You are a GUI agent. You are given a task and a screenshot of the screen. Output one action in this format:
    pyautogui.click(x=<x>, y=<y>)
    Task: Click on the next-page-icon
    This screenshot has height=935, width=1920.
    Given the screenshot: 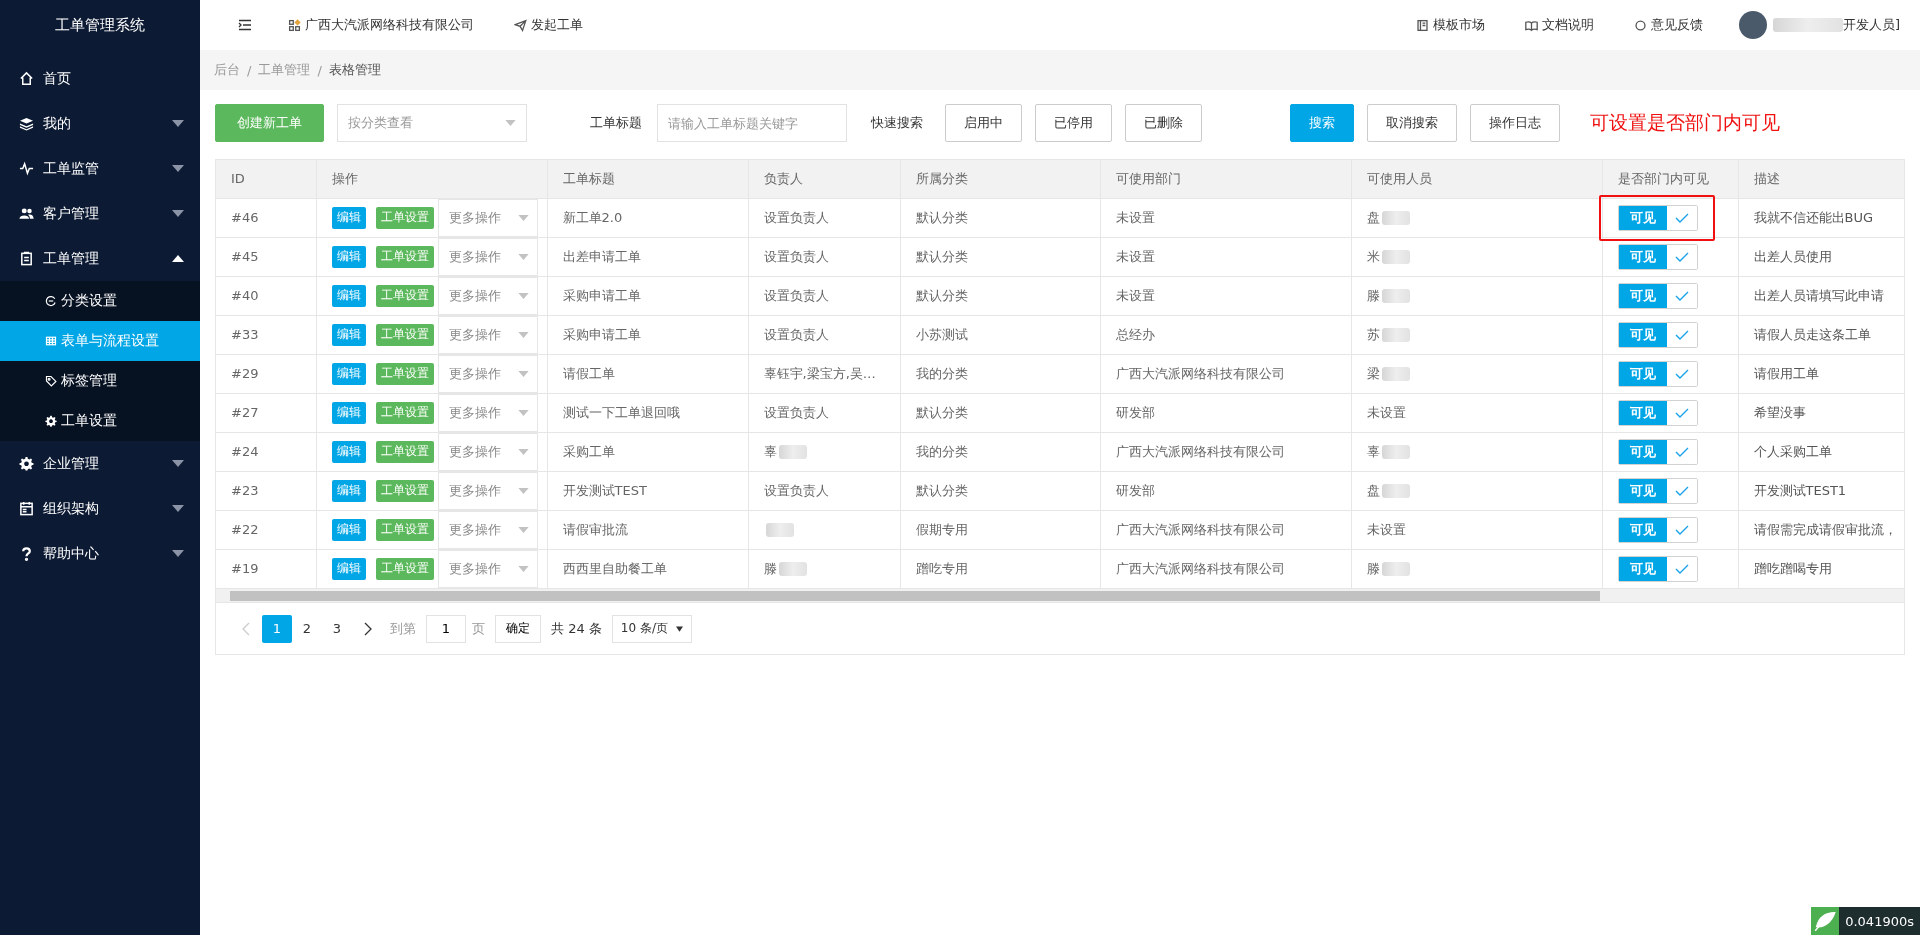 What is the action you would take?
    pyautogui.click(x=368, y=628)
    